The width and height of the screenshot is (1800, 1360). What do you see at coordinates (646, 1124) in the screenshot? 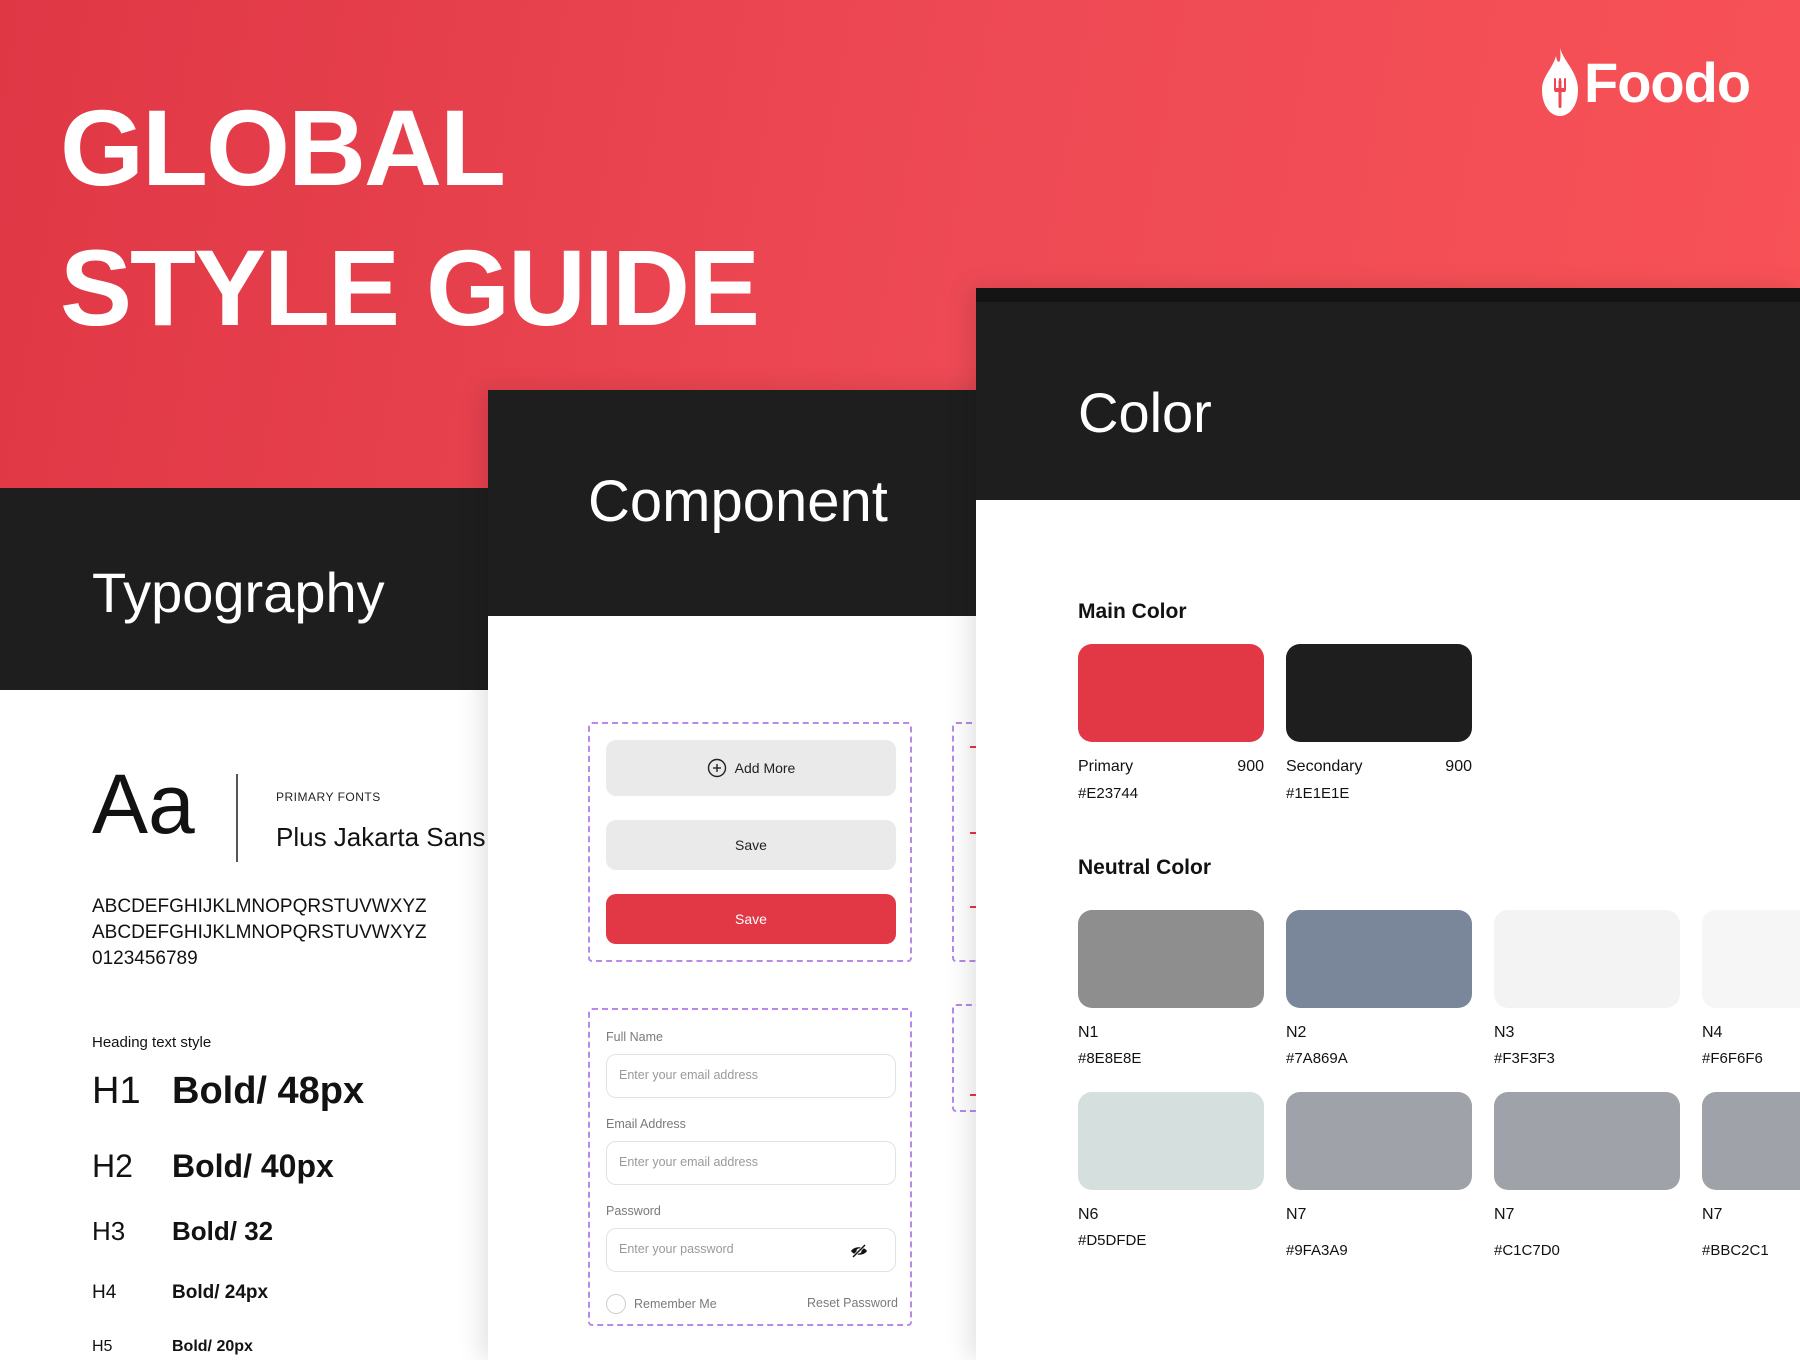
I see `email-label: Email Address` at bounding box center [646, 1124].